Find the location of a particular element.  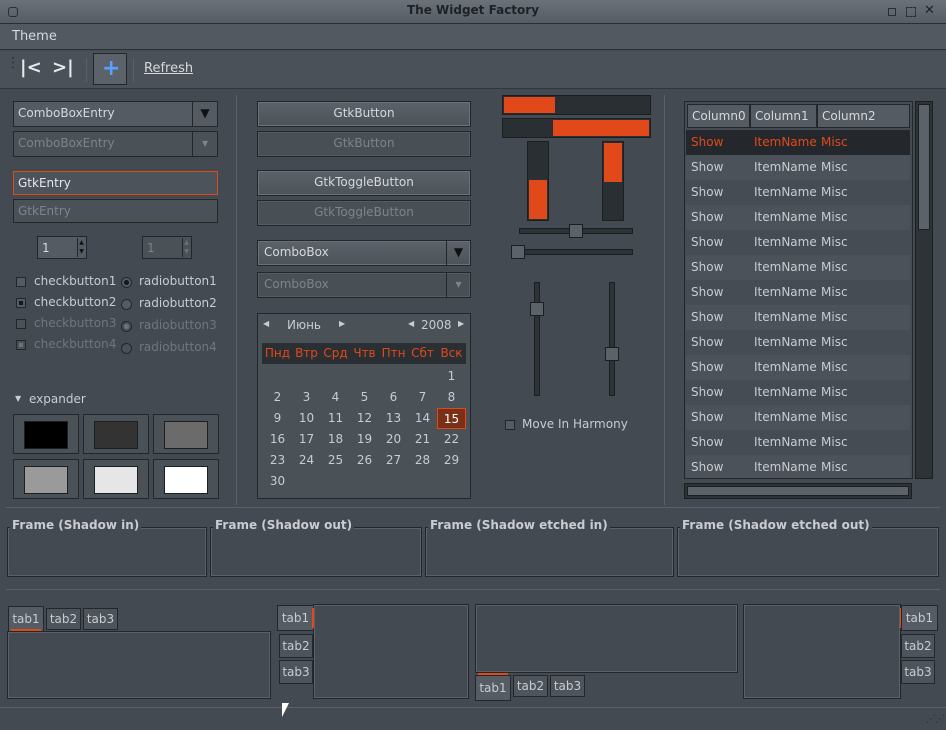

tree-column-header: Column0 is located at coordinates (718, 116).